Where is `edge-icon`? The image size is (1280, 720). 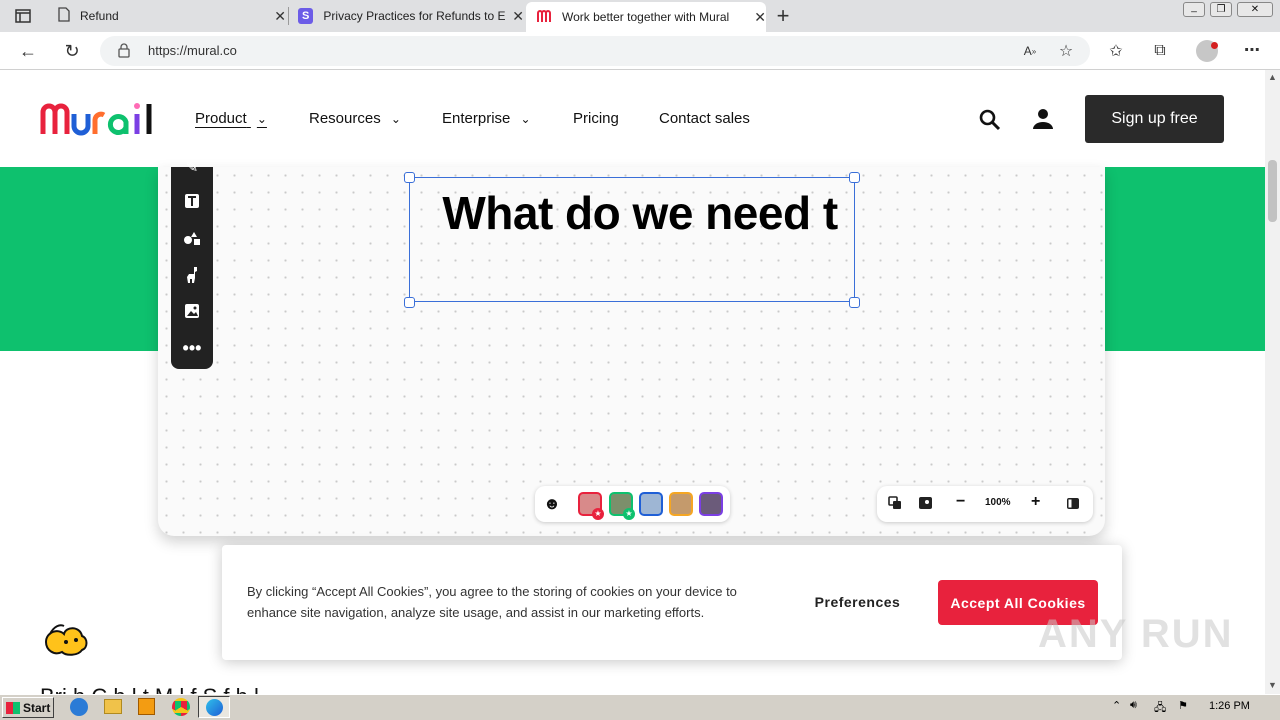
edge-icon is located at coordinates (214, 707).